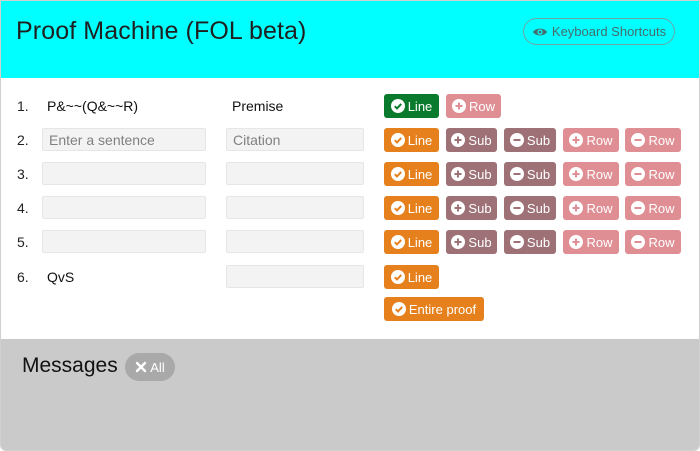 The image size is (700, 451). What do you see at coordinates (539, 31) in the screenshot?
I see `eye-icon` at bounding box center [539, 31].